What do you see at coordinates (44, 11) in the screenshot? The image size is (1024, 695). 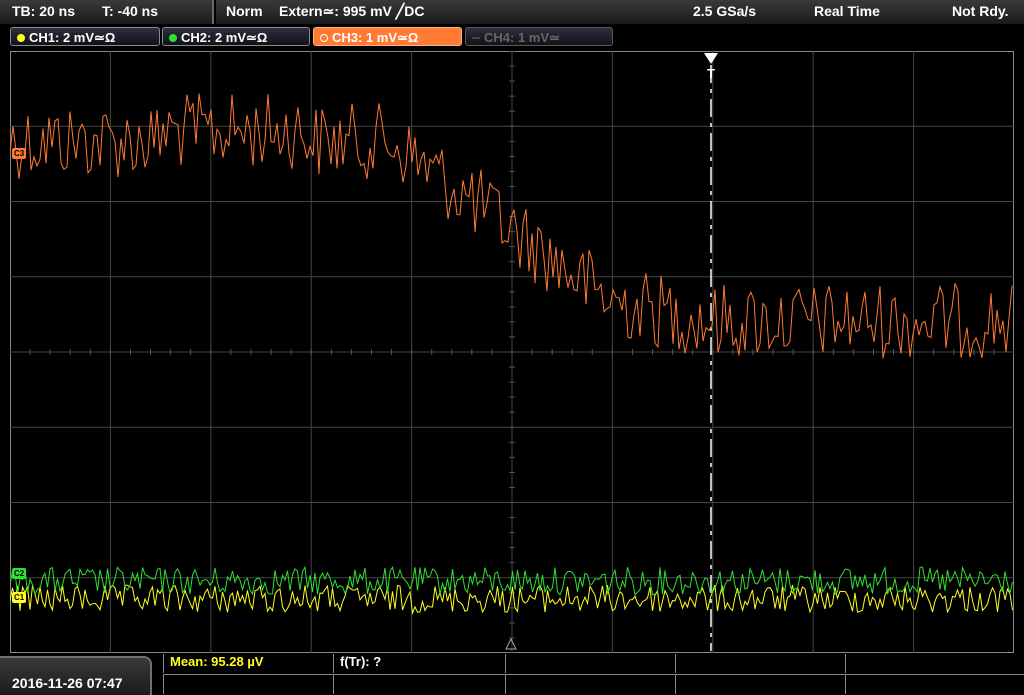 I see `timebase-value: TB: 20 ns` at bounding box center [44, 11].